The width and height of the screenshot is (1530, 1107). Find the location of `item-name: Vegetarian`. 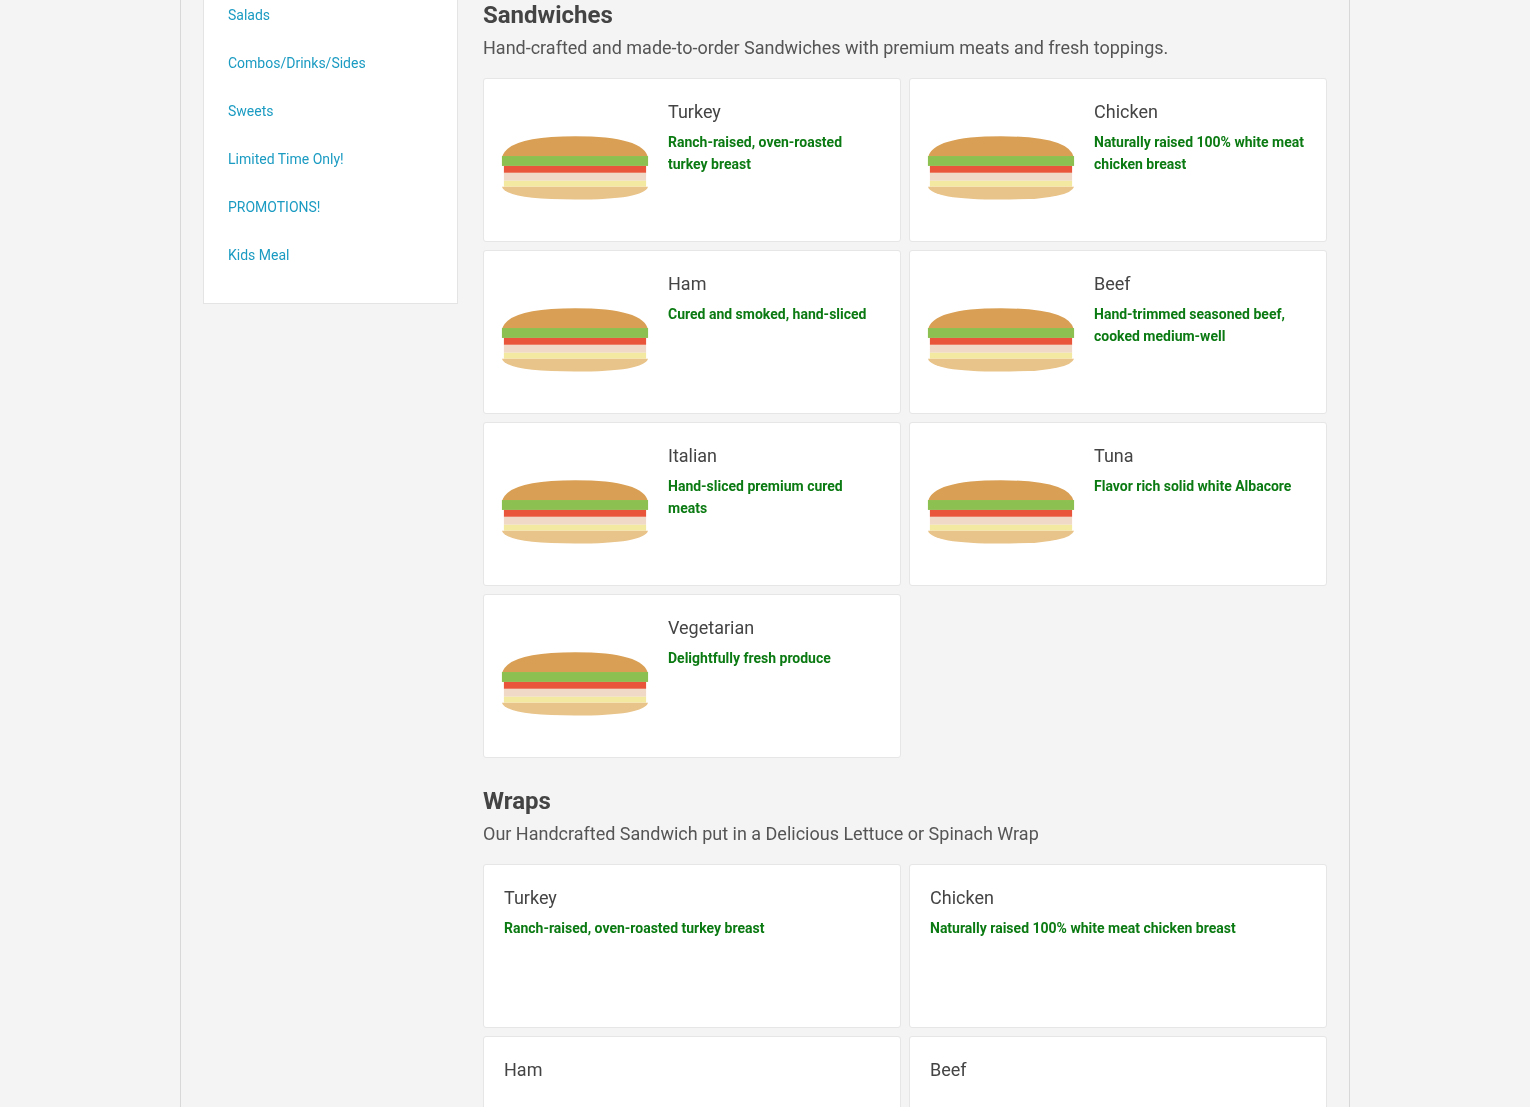

item-name: Vegetarian is located at coordinates (712, 628).